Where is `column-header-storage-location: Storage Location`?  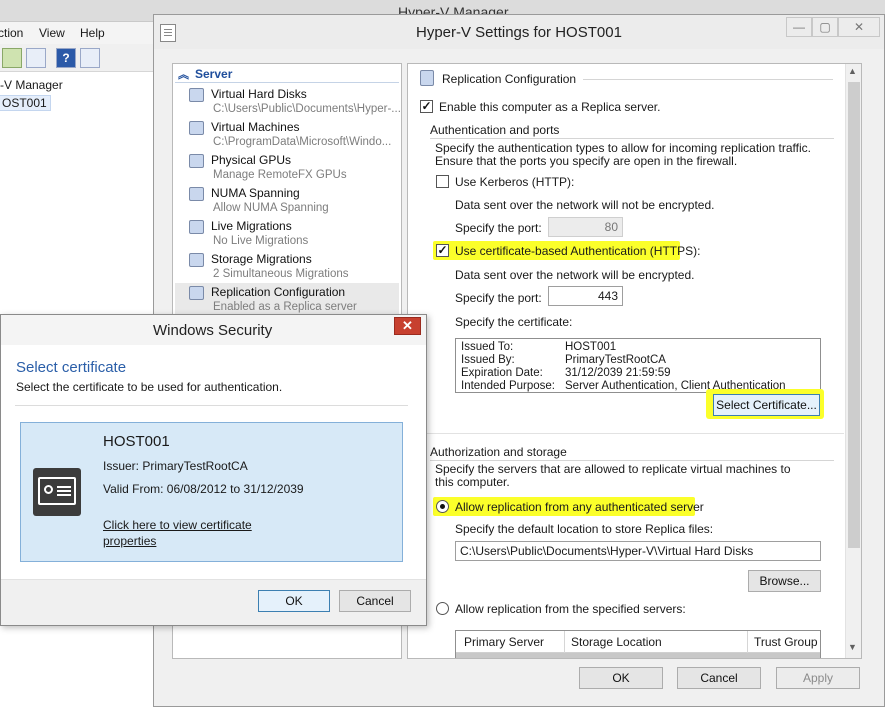
column-header-storage-location: Storage Location is located at coordinates (616, 642).